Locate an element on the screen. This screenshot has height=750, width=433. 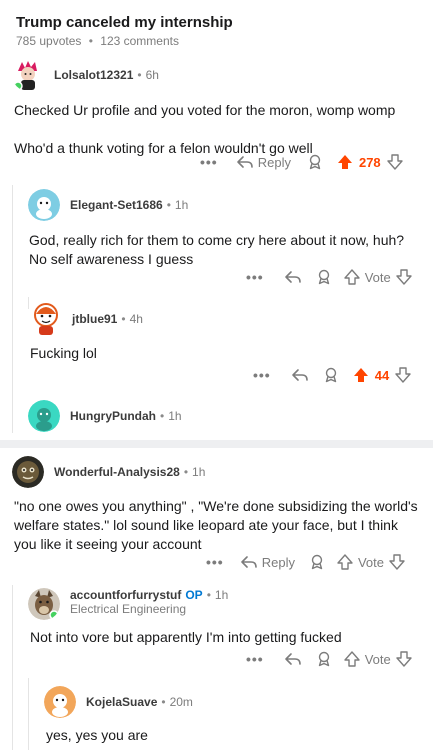
comment-actions: ••• Reply Vote is located at coordinates (305, 562).